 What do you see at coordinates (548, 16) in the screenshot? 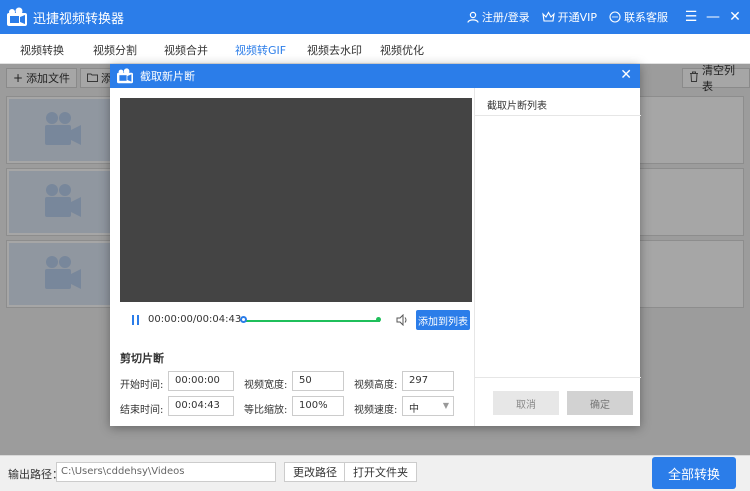
I see `crown-icon` at bounding box center [548, 16].